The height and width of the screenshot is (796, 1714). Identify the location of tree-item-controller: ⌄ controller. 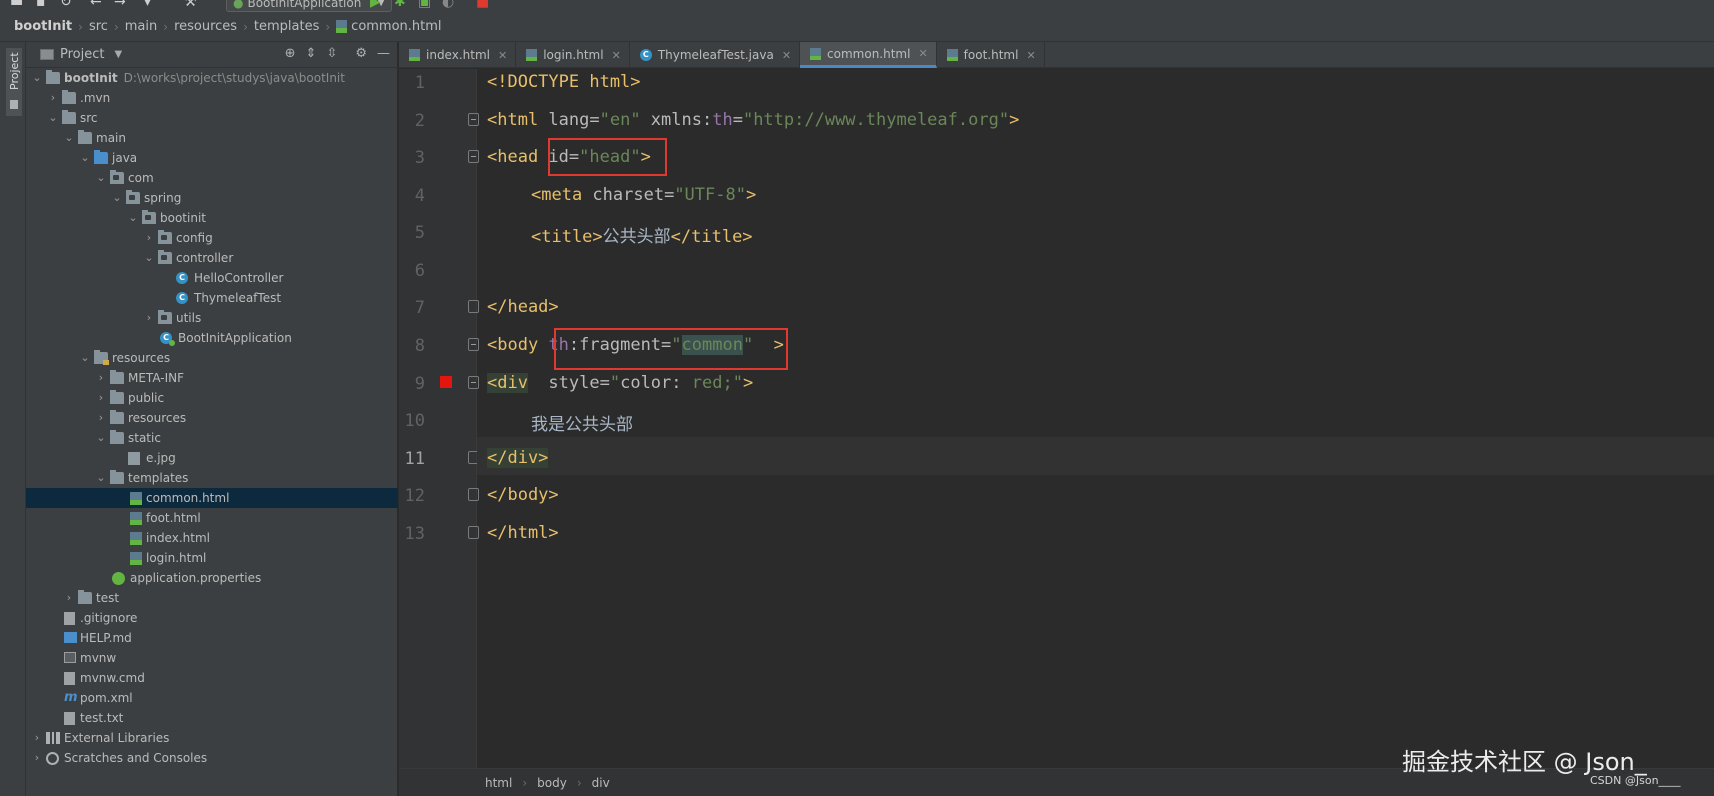
(212, 258).